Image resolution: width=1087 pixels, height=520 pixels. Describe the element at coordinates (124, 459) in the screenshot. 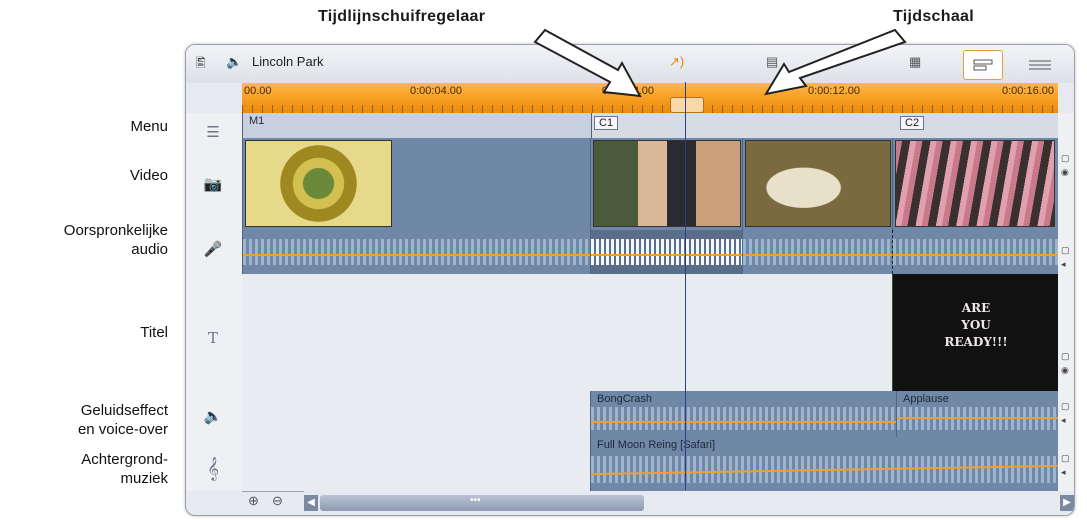

I see `label-music-1: Achtergrond-` at that location.